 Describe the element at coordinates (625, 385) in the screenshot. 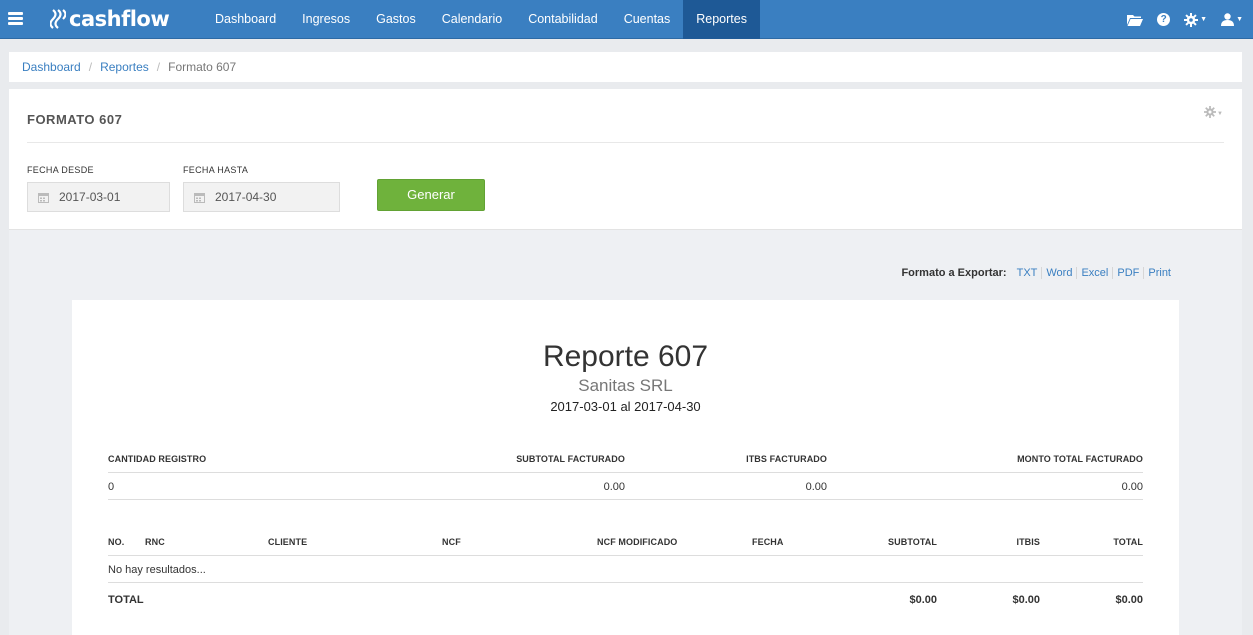

I see `report-company: Sanitas SRL` at that location.